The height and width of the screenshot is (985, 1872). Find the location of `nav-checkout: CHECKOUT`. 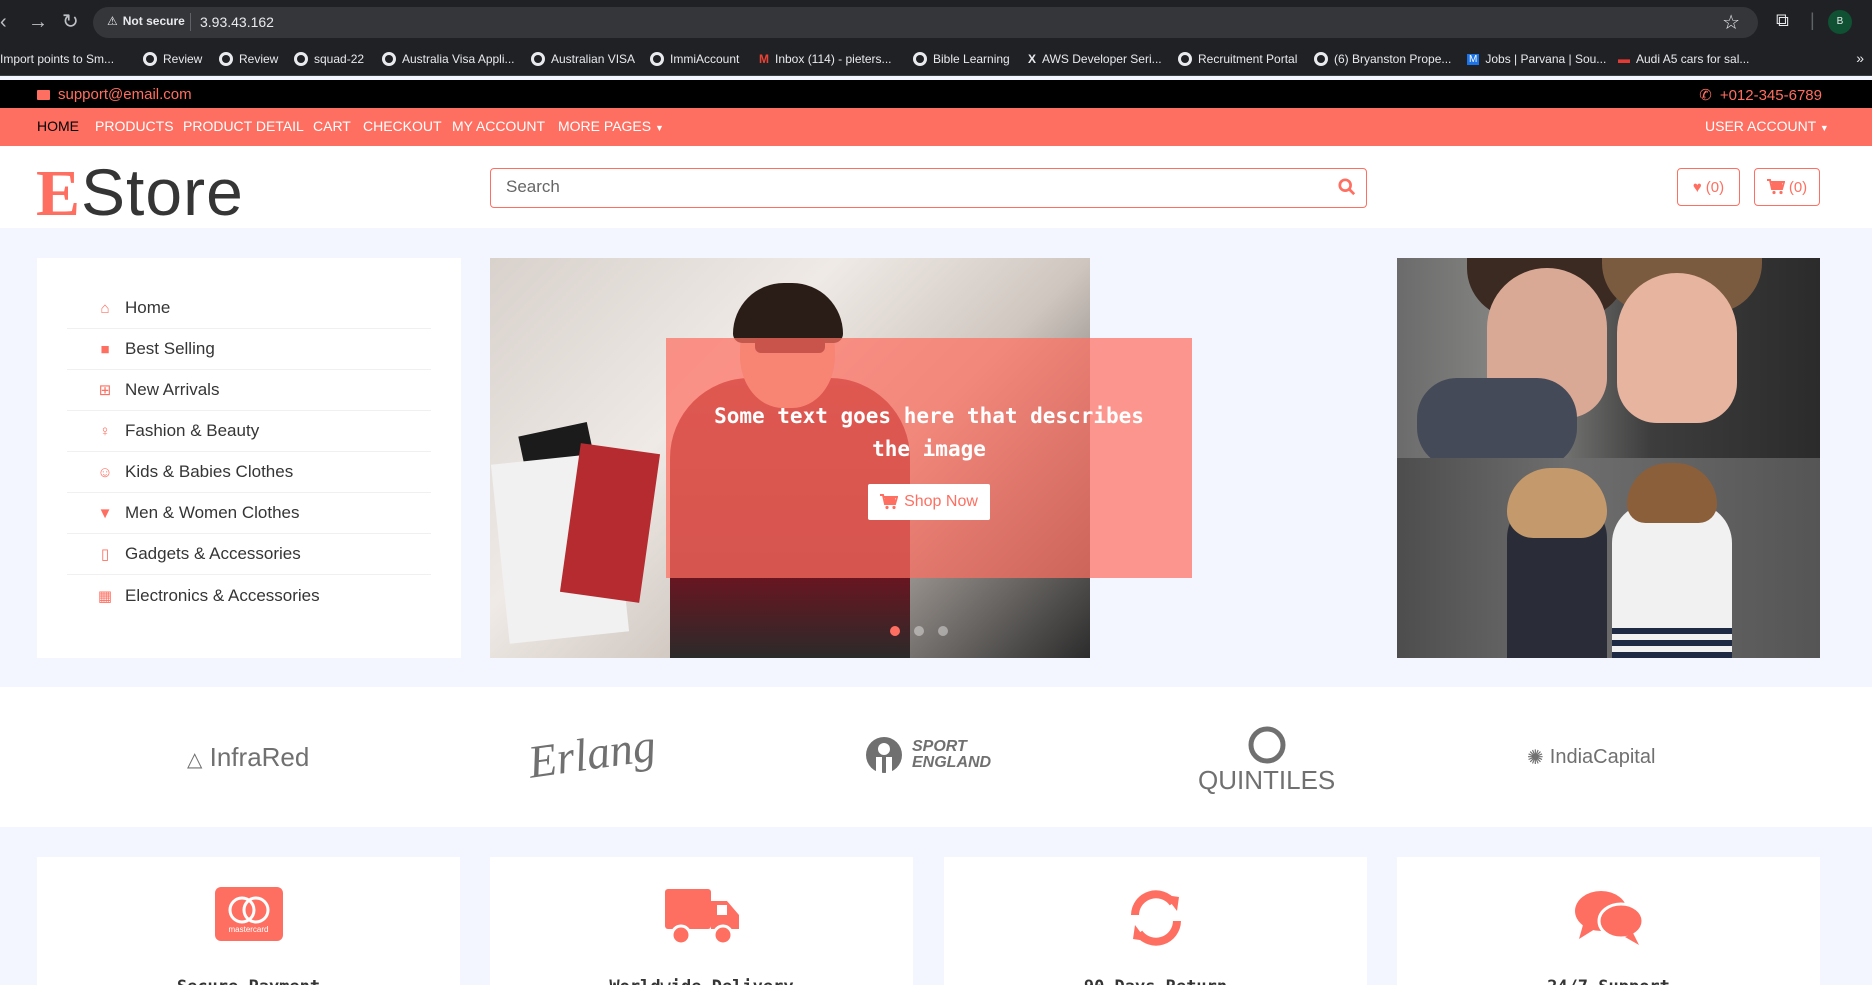

nav-checkout: CHECKOUT is located at coordinates (402, 126).